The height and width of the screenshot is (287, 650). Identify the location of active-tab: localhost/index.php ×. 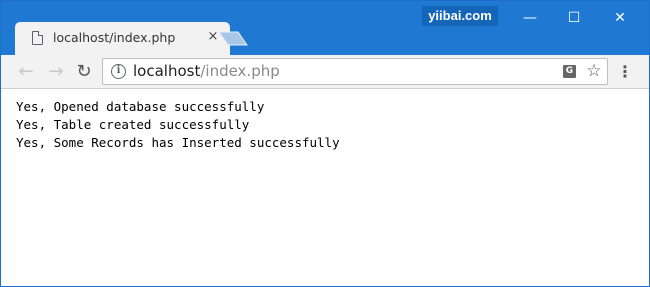
(122, 38).